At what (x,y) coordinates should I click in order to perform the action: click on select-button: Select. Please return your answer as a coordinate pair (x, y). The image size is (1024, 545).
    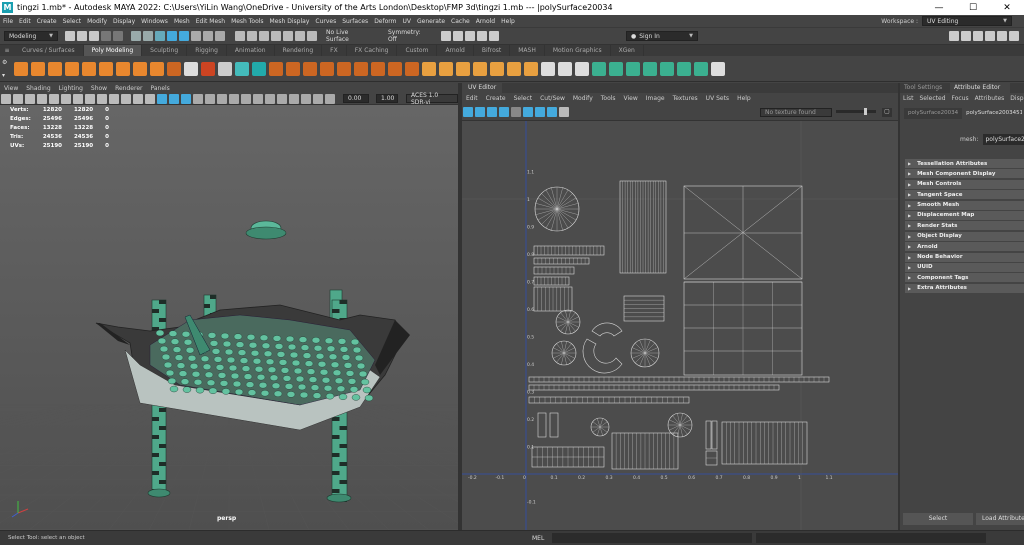
    Looking at the image, I should click on (938, 518).